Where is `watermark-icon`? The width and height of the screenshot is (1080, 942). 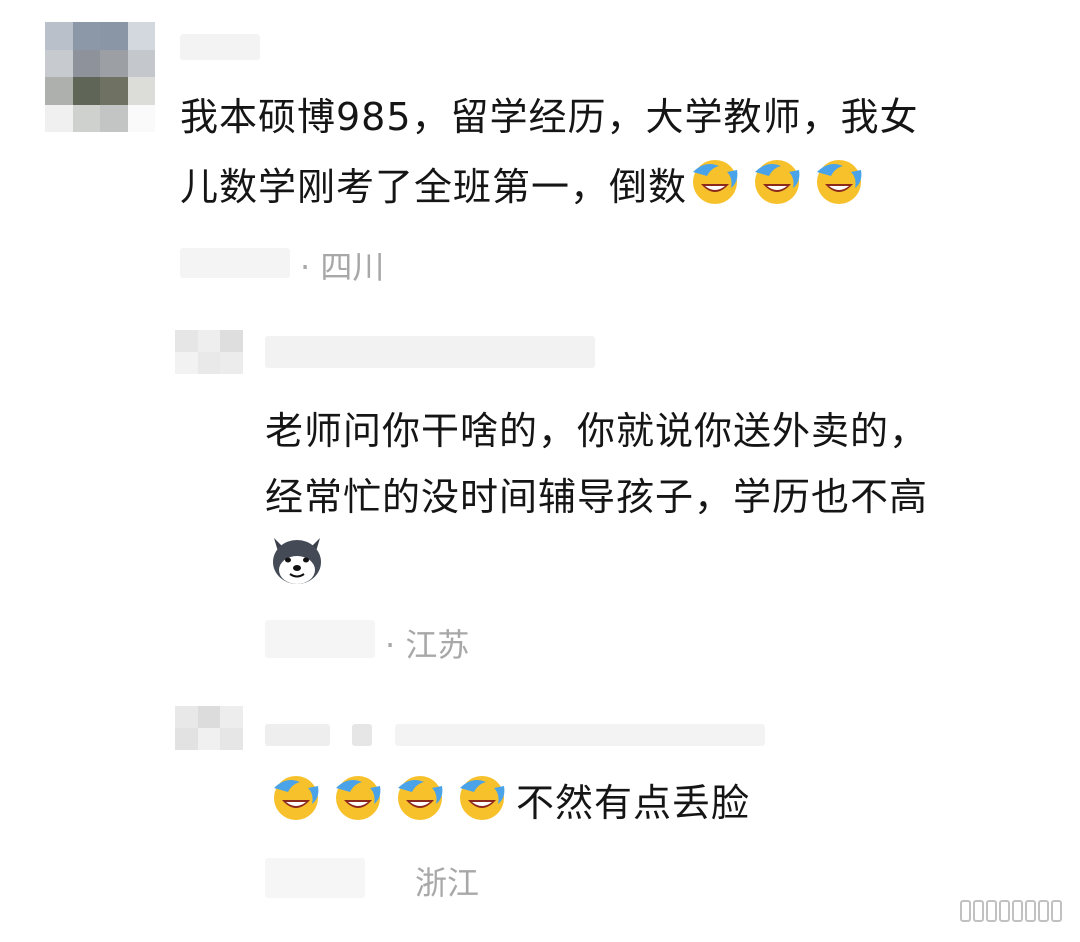
watermark-icon is located at coordinates (1011, 911).